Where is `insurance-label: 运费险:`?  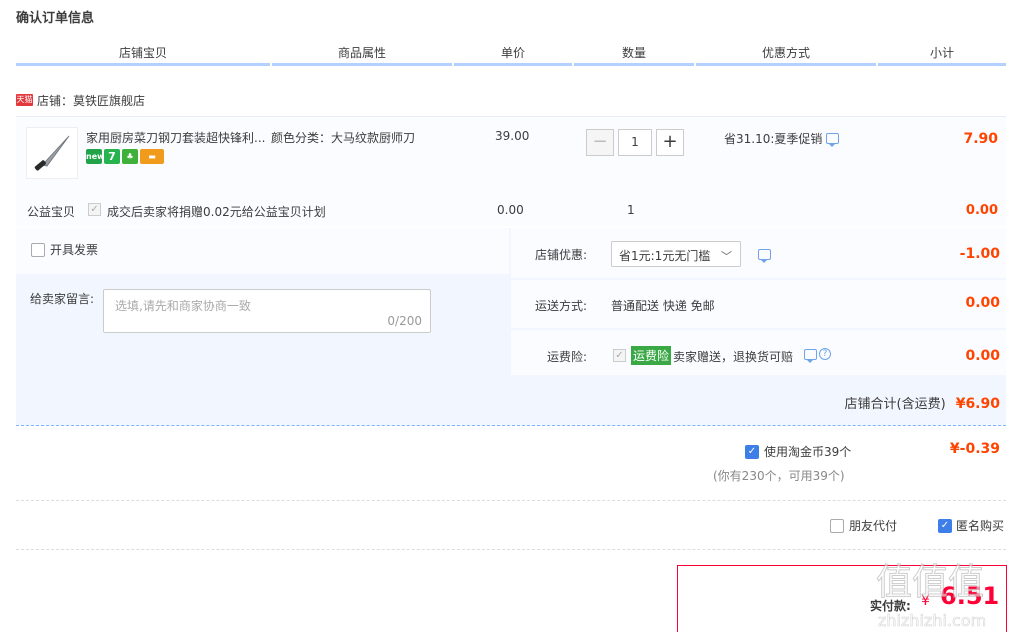 insurance-label: 运费险: is located at coordinates (567, 357).